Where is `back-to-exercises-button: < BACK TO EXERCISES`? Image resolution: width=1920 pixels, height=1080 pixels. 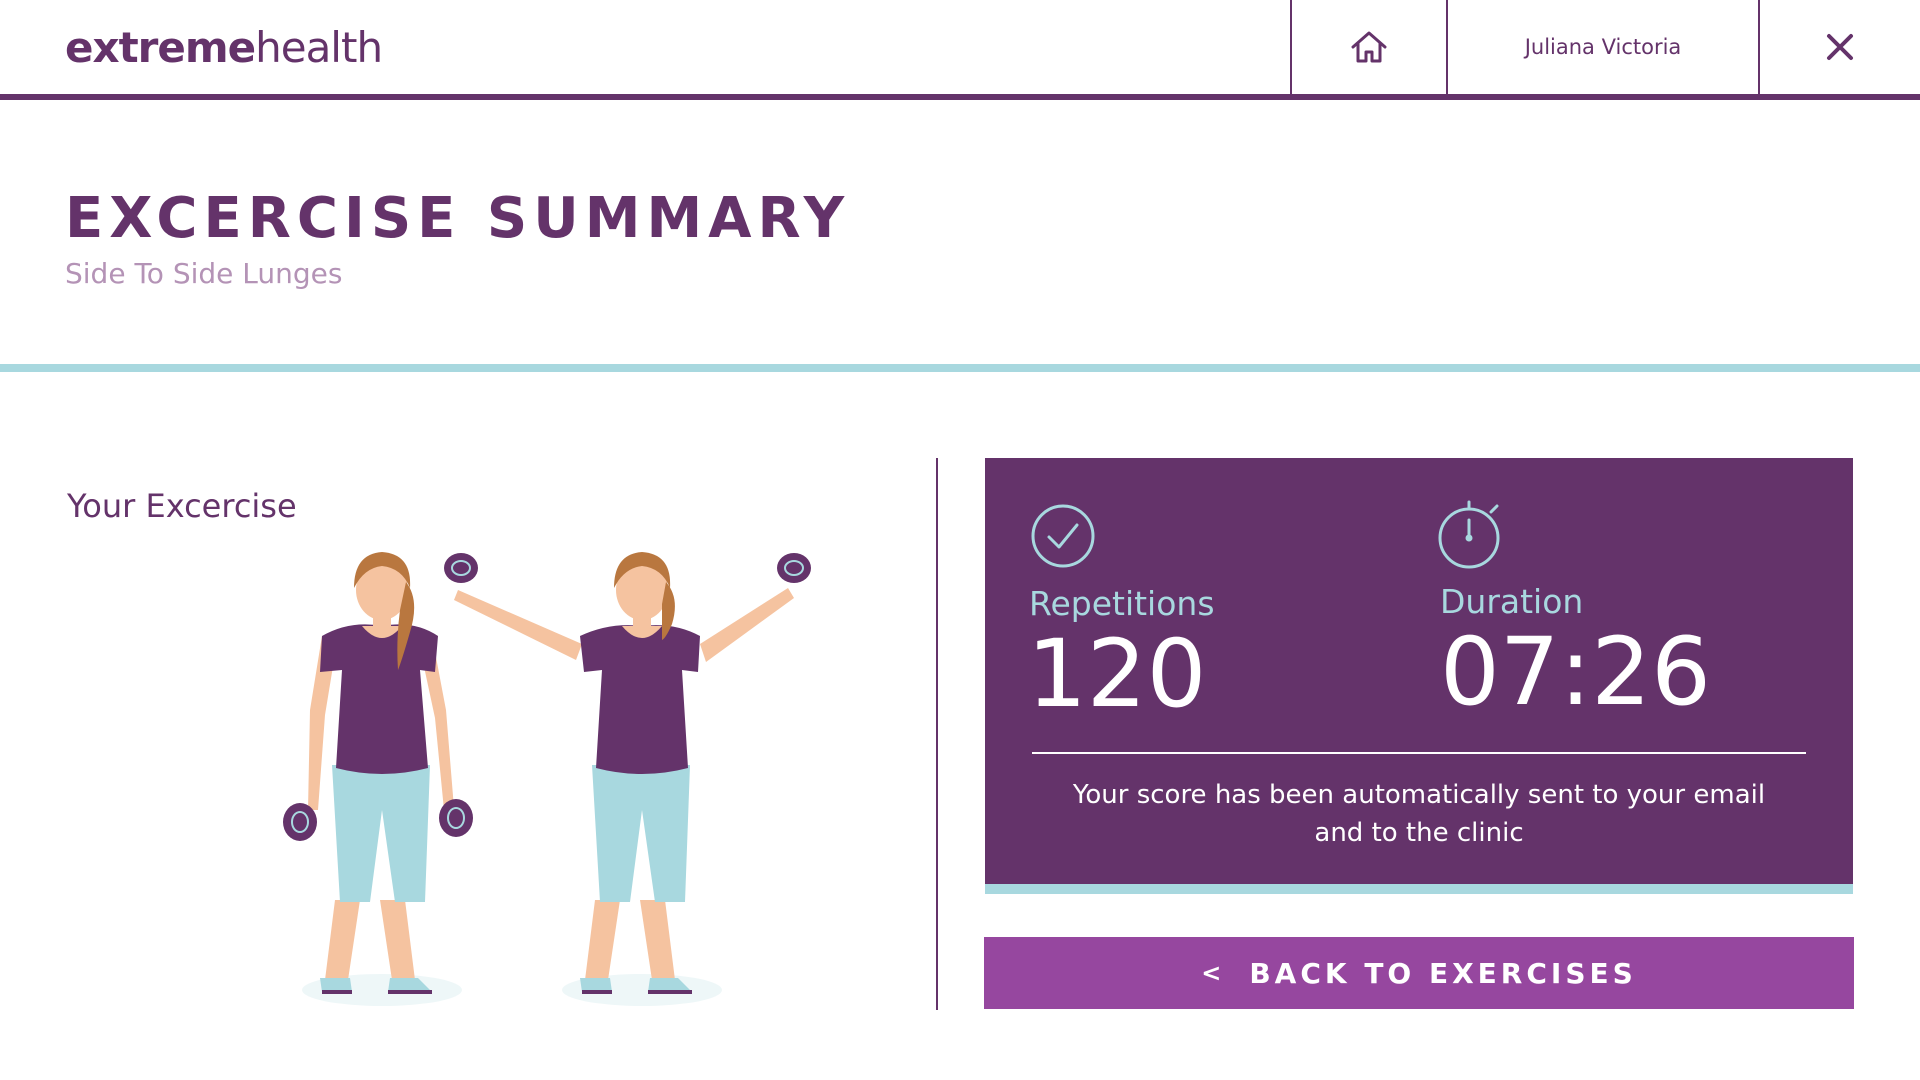
back-to-exercises-button: < BACK TO EXERCISES is located at coordinates (1419, 973).